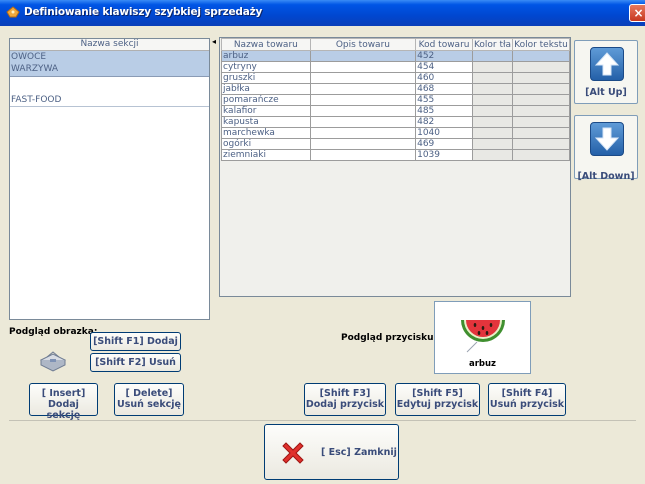  What do you see at coordinates (606, 92) in the screenshot?
I see `move-up-label: [Alt Up]` at bounding box center [606, 92].